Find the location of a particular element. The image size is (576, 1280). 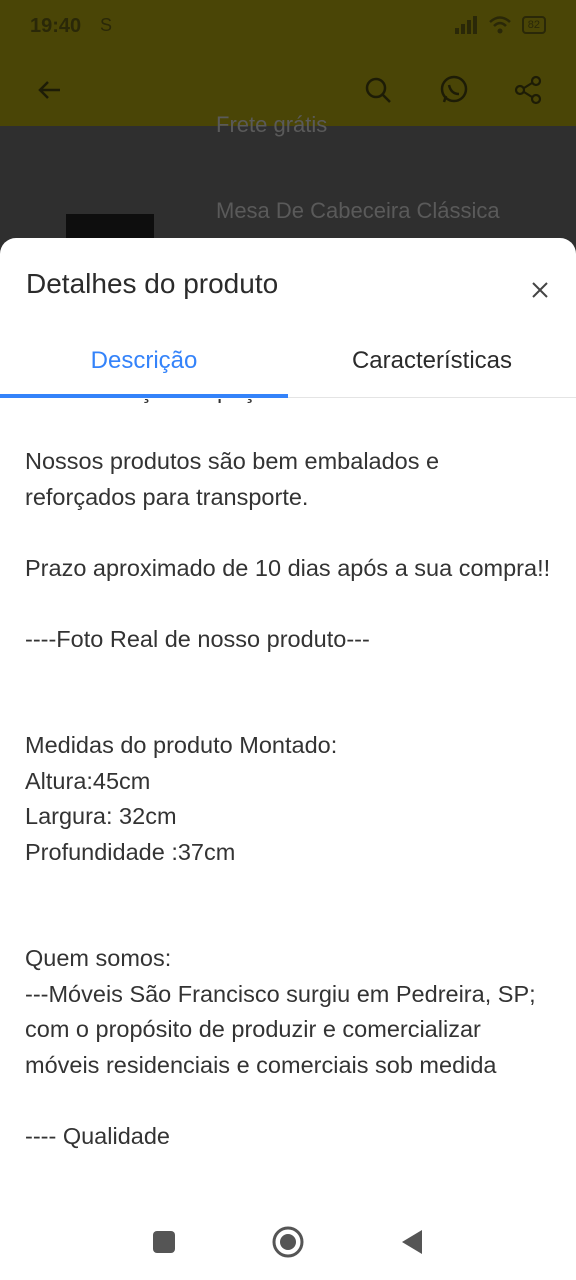

product-title: Mesa De Cabeceira Clássica is located at coordinates (358, 210).